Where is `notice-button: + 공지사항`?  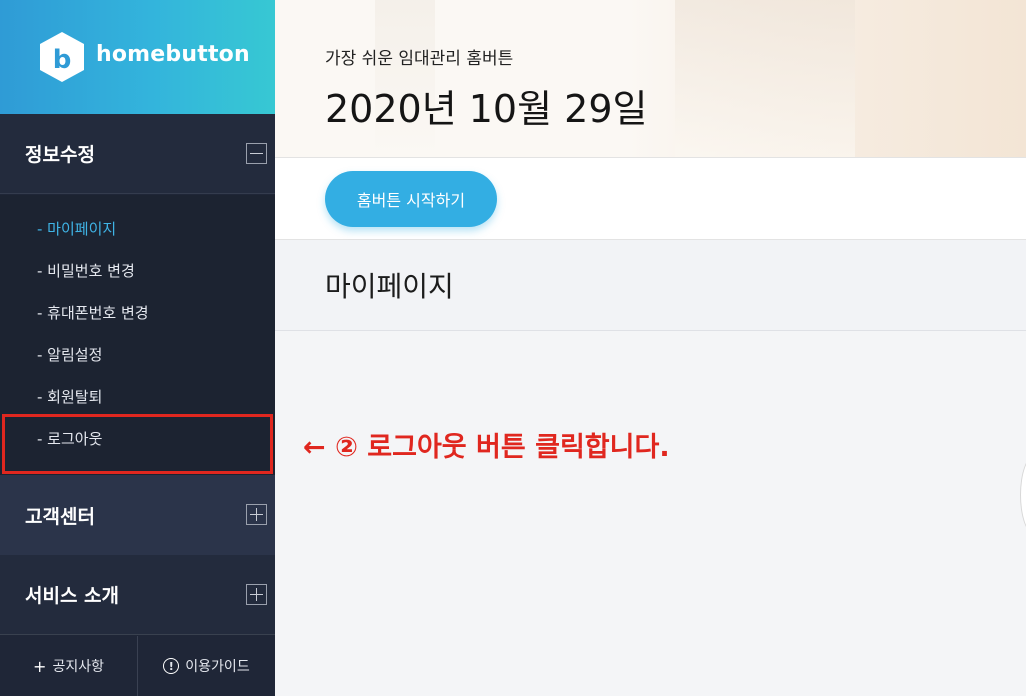 notice-button: + 공지사항 is located at coordinates (68, 666).